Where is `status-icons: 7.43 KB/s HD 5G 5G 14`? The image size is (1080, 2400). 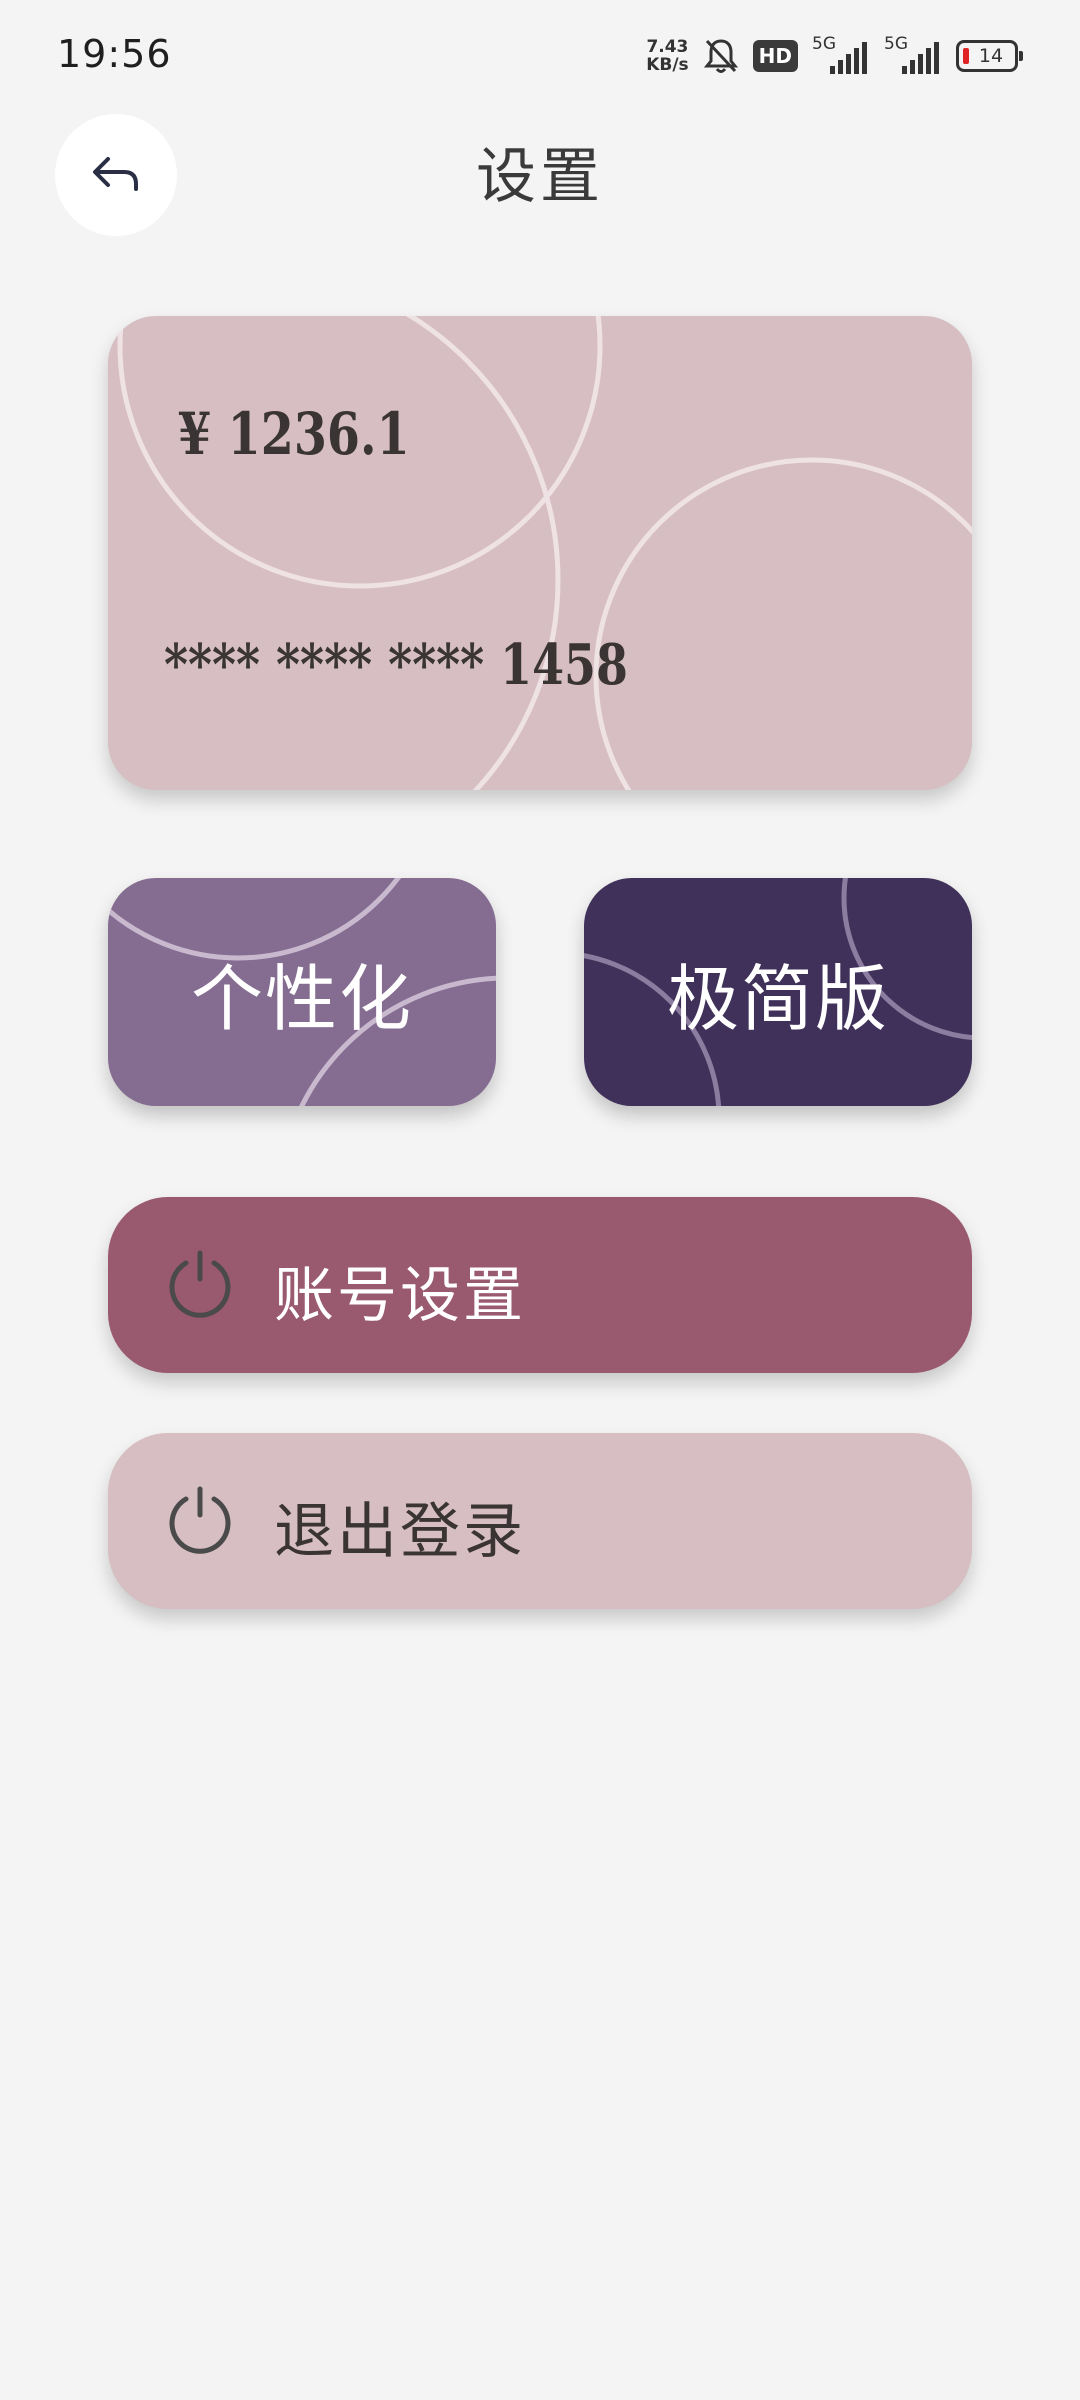 status-icons: 7.43 KB/s HD 5G 5G 14 is located at coordinates (834, 55).